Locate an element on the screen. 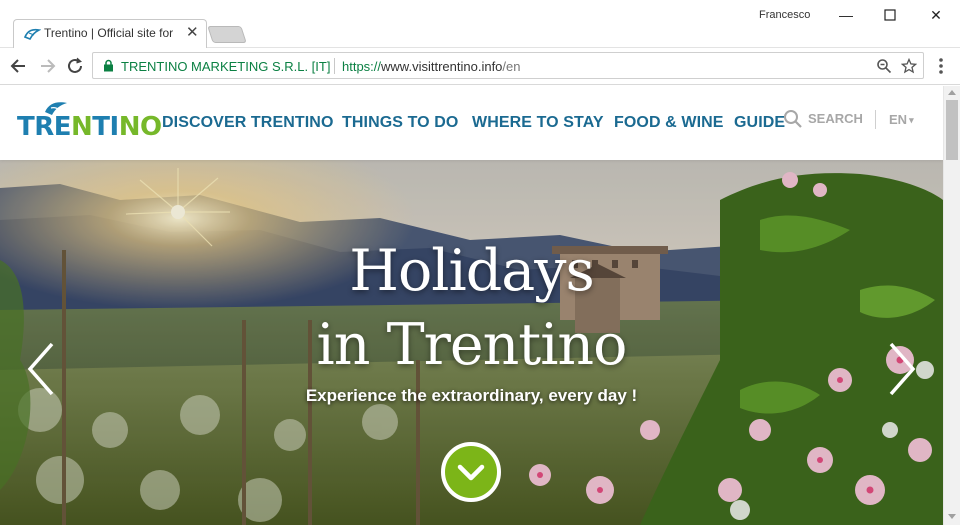 This screenshot has height=525, width=960. nav-discover-trentino: DISCOVER TRENTINO is located at coordinates (248, 123).